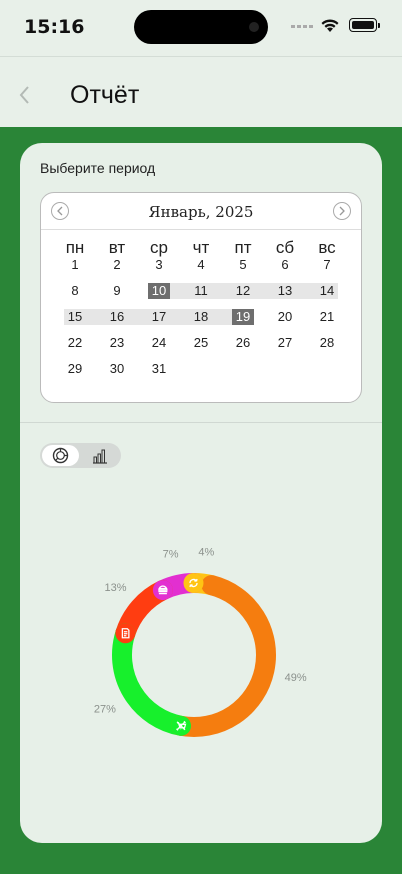 Image resolution: width=402 pixels, height=874 pixels. I want to click on slice-percent-label: 27%, so click(105, 710).